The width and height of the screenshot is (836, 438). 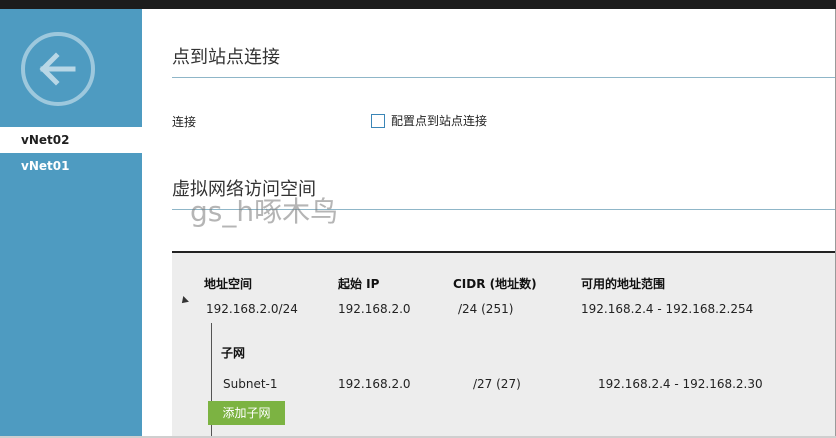 What do you see at coordinates (246, 413) in the screenshot?
I see `add-subnet-button: 添加子网` at bounding box center [246, 413].